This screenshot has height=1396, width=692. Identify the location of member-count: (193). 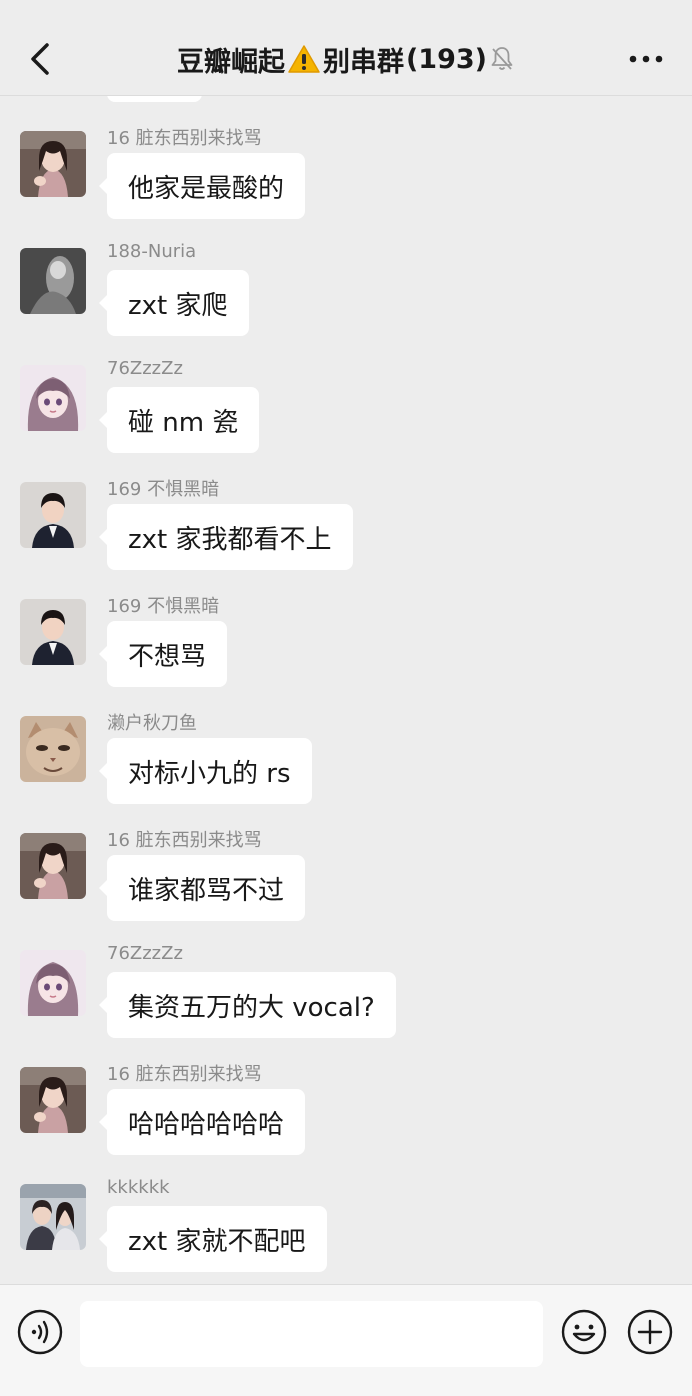
(446, 59).